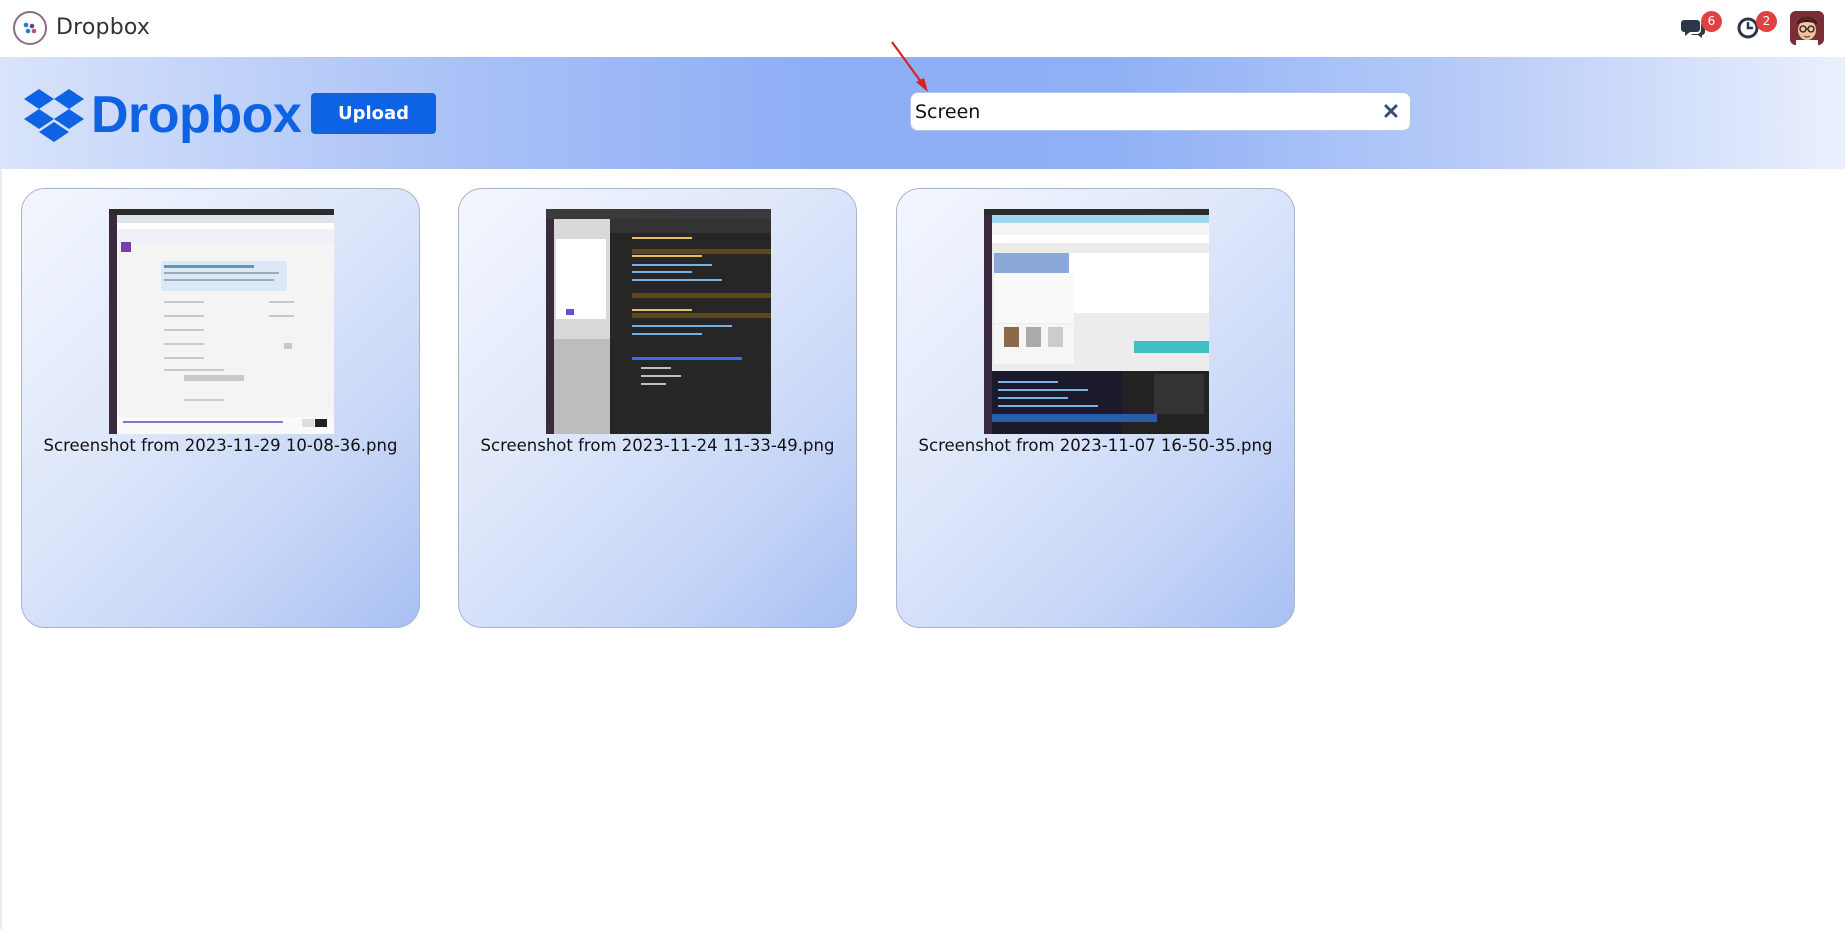 Image resolution: width=1845 pixels, height=929 pixels. I want to click on messages-count-badge: 6, so click(1711, 21).